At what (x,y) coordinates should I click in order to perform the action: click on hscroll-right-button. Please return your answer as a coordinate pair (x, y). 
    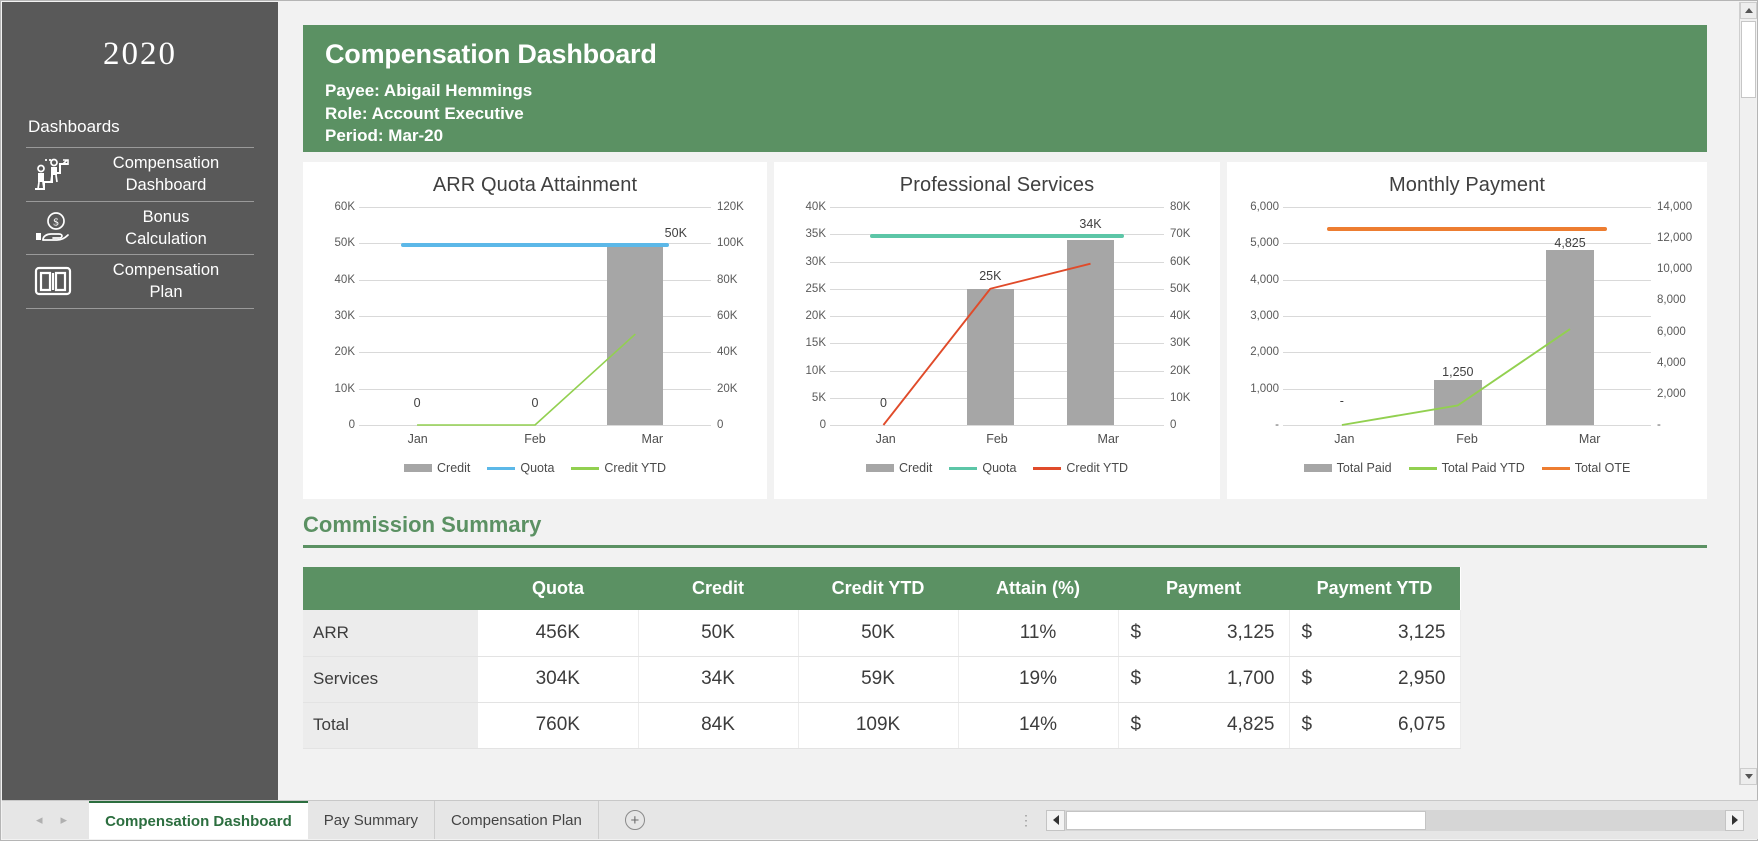
    Looking at the image, I should click on (1734, 820).